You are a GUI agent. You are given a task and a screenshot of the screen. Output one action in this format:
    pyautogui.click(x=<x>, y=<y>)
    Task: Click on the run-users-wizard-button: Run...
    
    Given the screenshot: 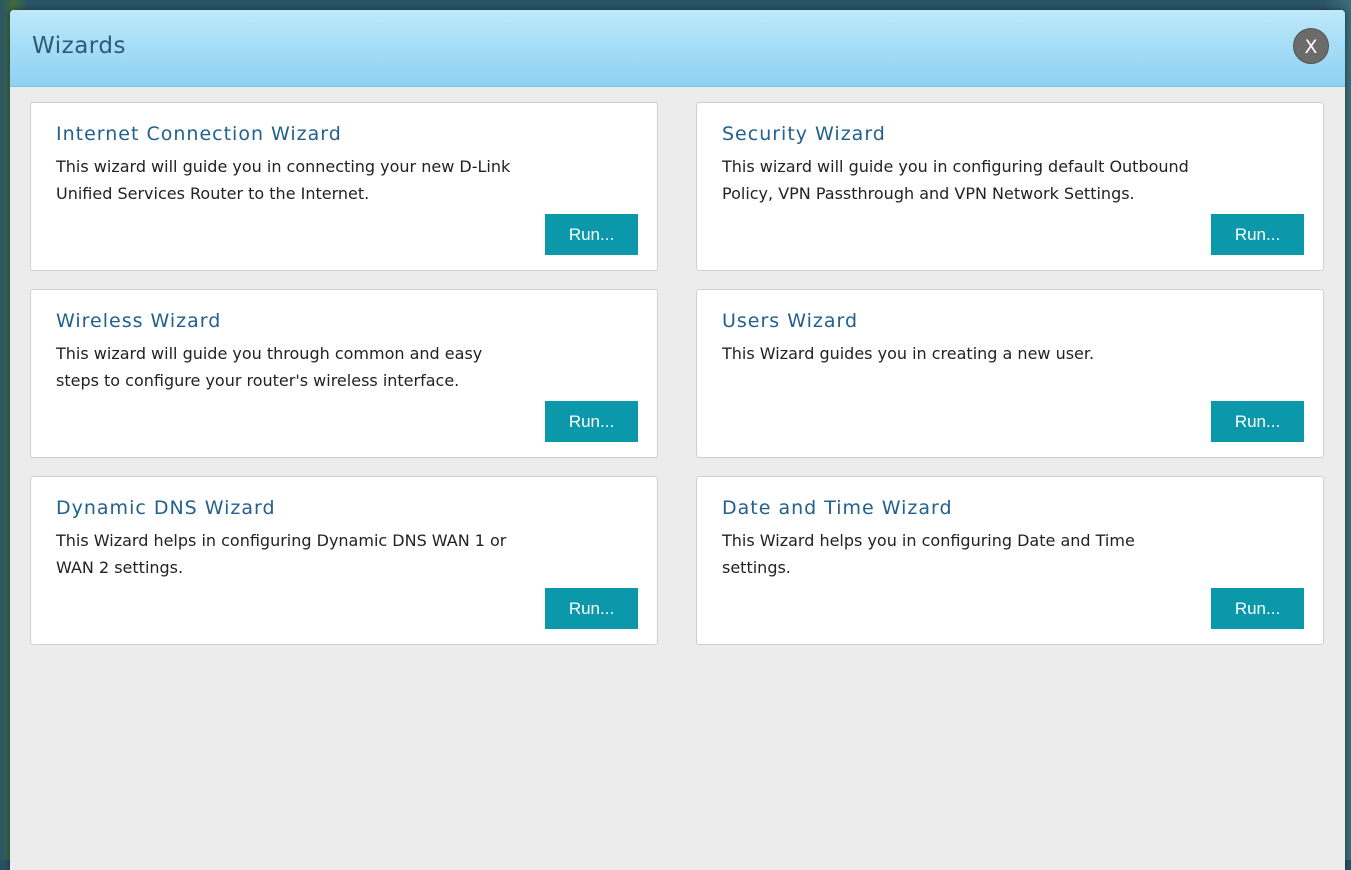 What is the action you would take?
    pyautogui.click(x=1257, y=421)
    